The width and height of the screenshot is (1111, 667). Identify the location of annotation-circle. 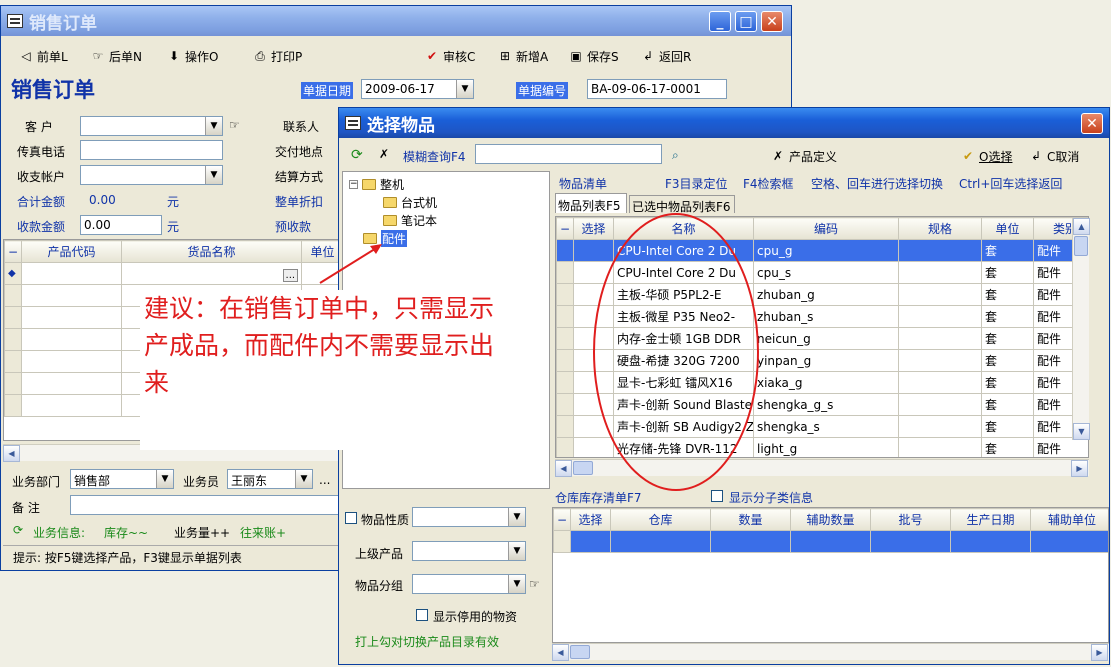
(676, 352).